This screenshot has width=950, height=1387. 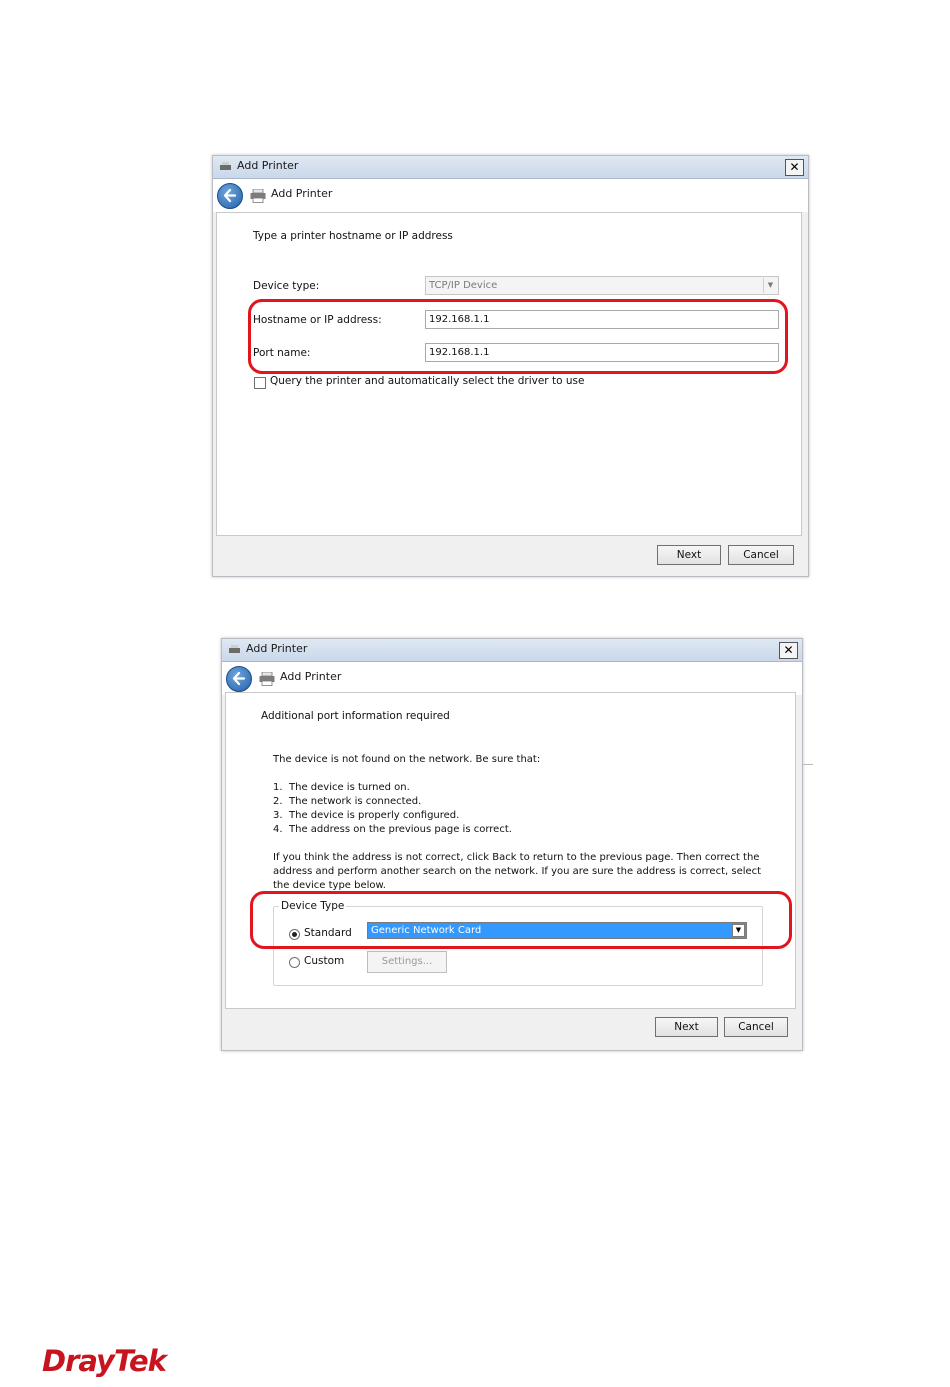 I want to click on device-type-dropdown: TCP/IP Device ▼, so click(x=602, y=285).